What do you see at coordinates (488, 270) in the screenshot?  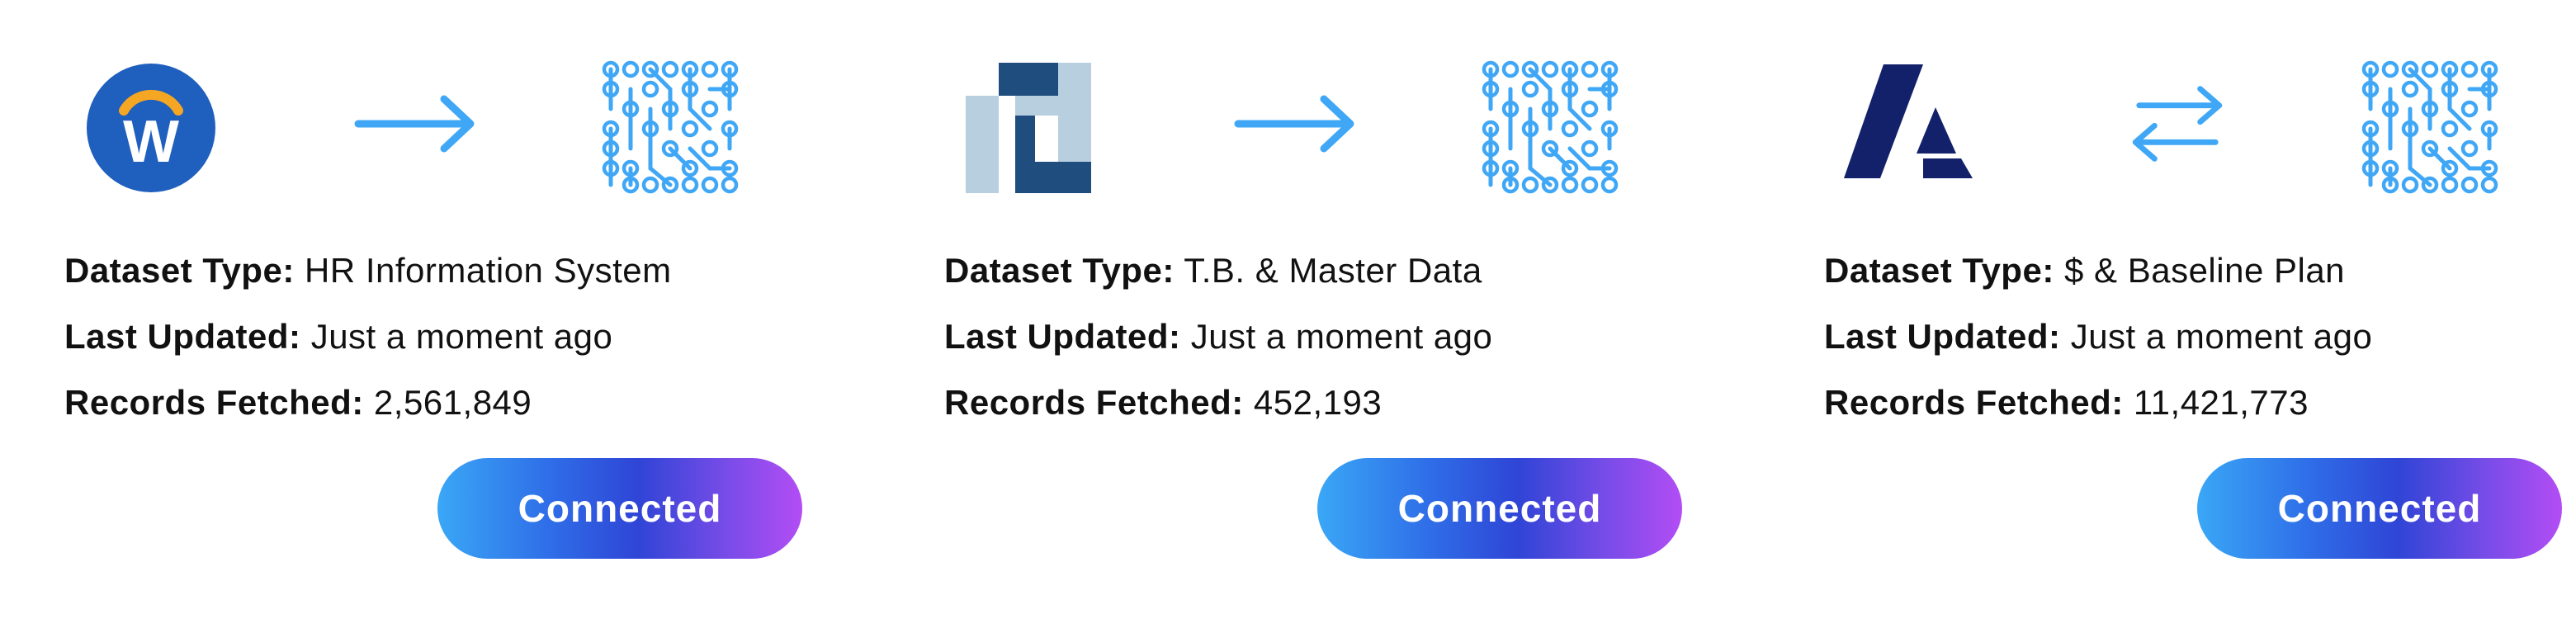 I see `dataset-type-value: HR Information System` at bounding box center [488, 270].